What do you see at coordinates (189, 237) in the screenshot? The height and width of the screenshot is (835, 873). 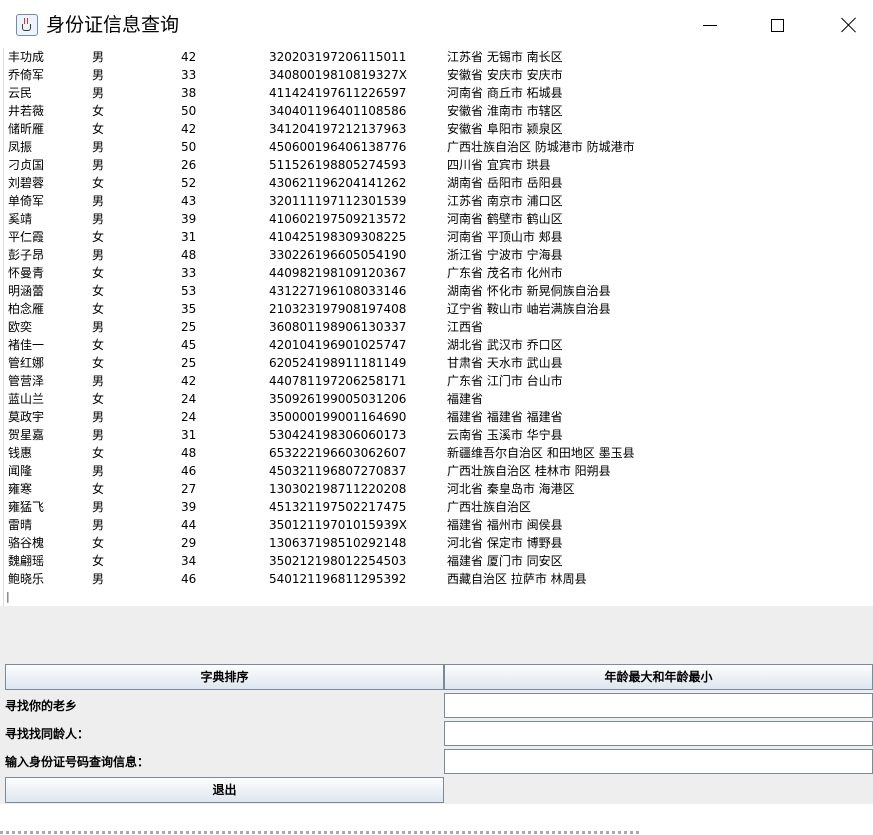 I see `record-age: 31` at bounding box center [189, 237].